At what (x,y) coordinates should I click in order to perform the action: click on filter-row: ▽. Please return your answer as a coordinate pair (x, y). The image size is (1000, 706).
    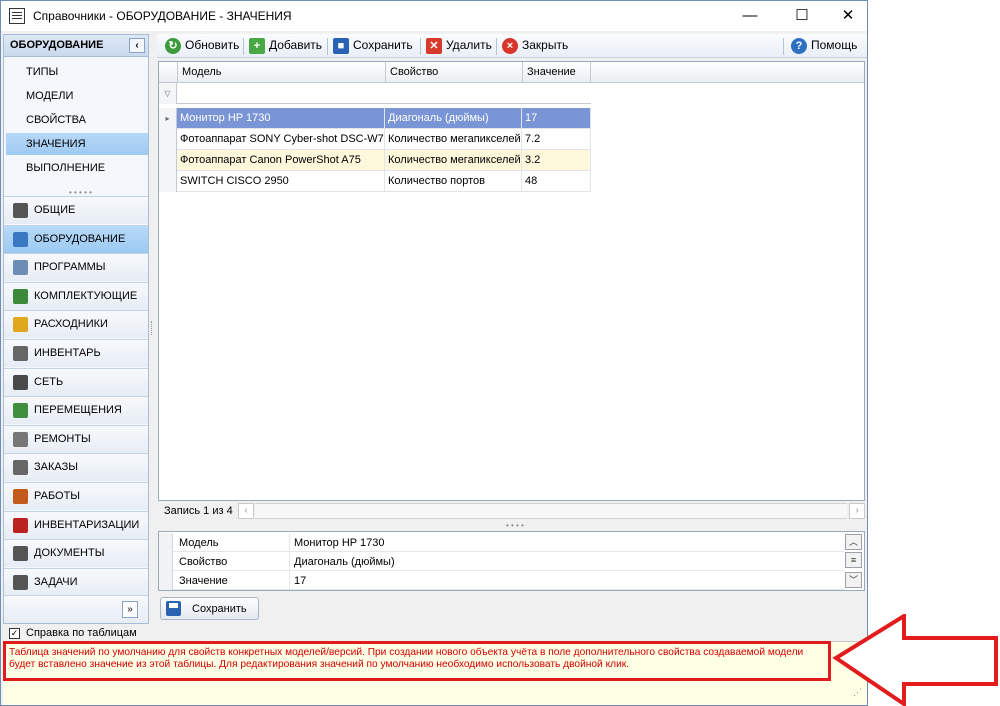
    Looking at the image, I should click on (375, 93).